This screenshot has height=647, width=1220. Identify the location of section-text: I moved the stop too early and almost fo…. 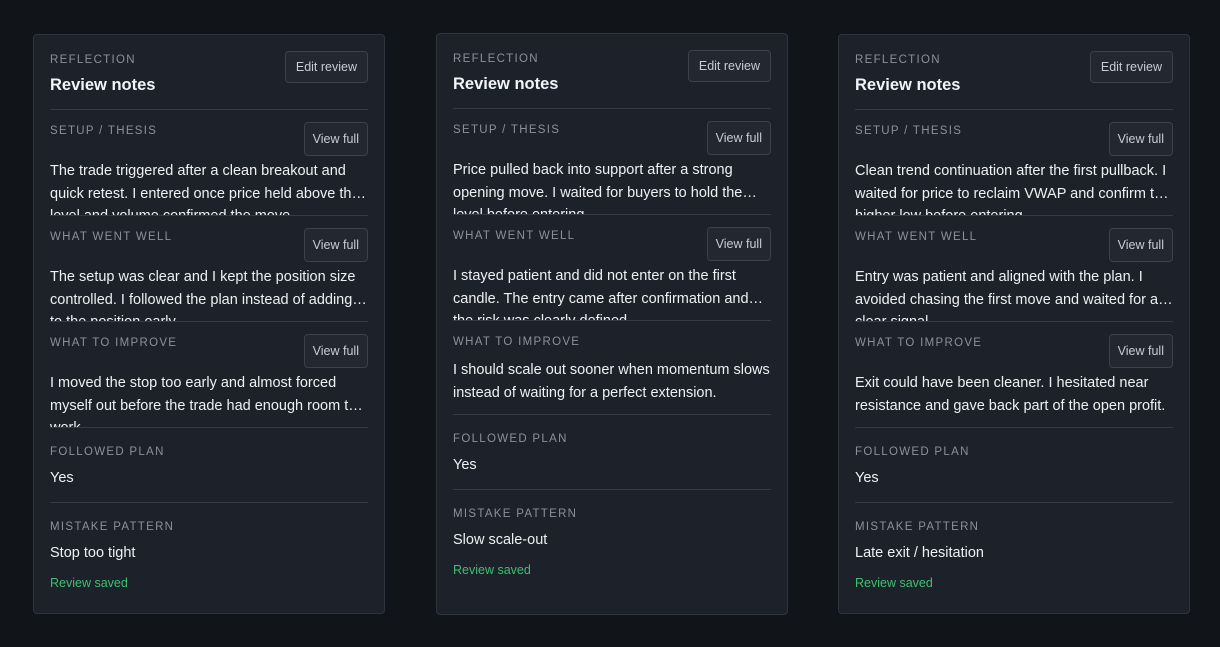
(203, 401).